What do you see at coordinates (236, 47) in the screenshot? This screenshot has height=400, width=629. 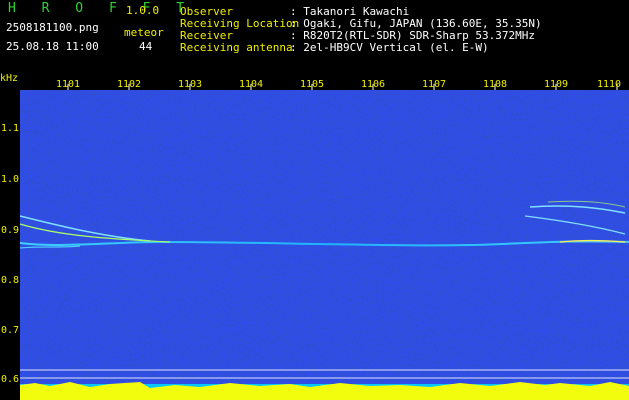 I see `info-label-antenna: Receiving antenna` at bounding box center [236, 47].